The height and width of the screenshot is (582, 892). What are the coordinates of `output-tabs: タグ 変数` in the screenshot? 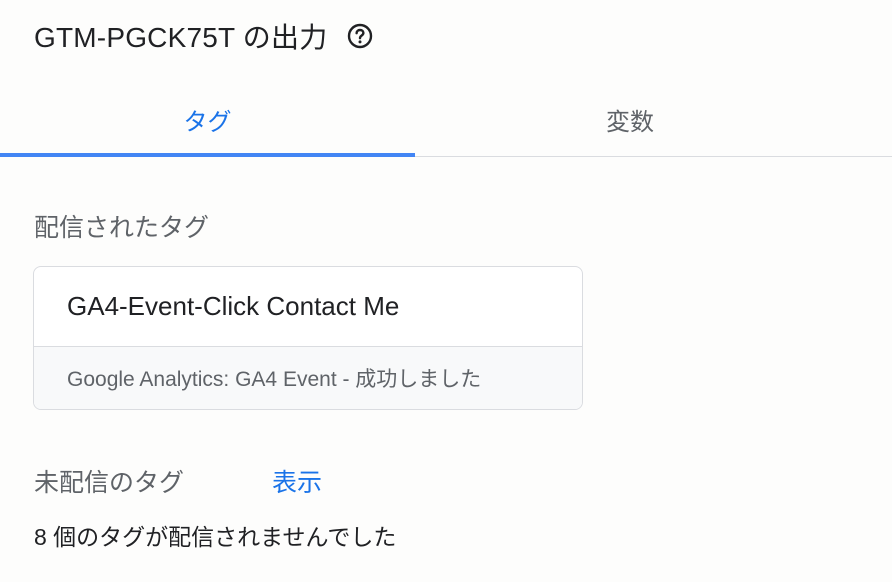 It's located at (446, 119).